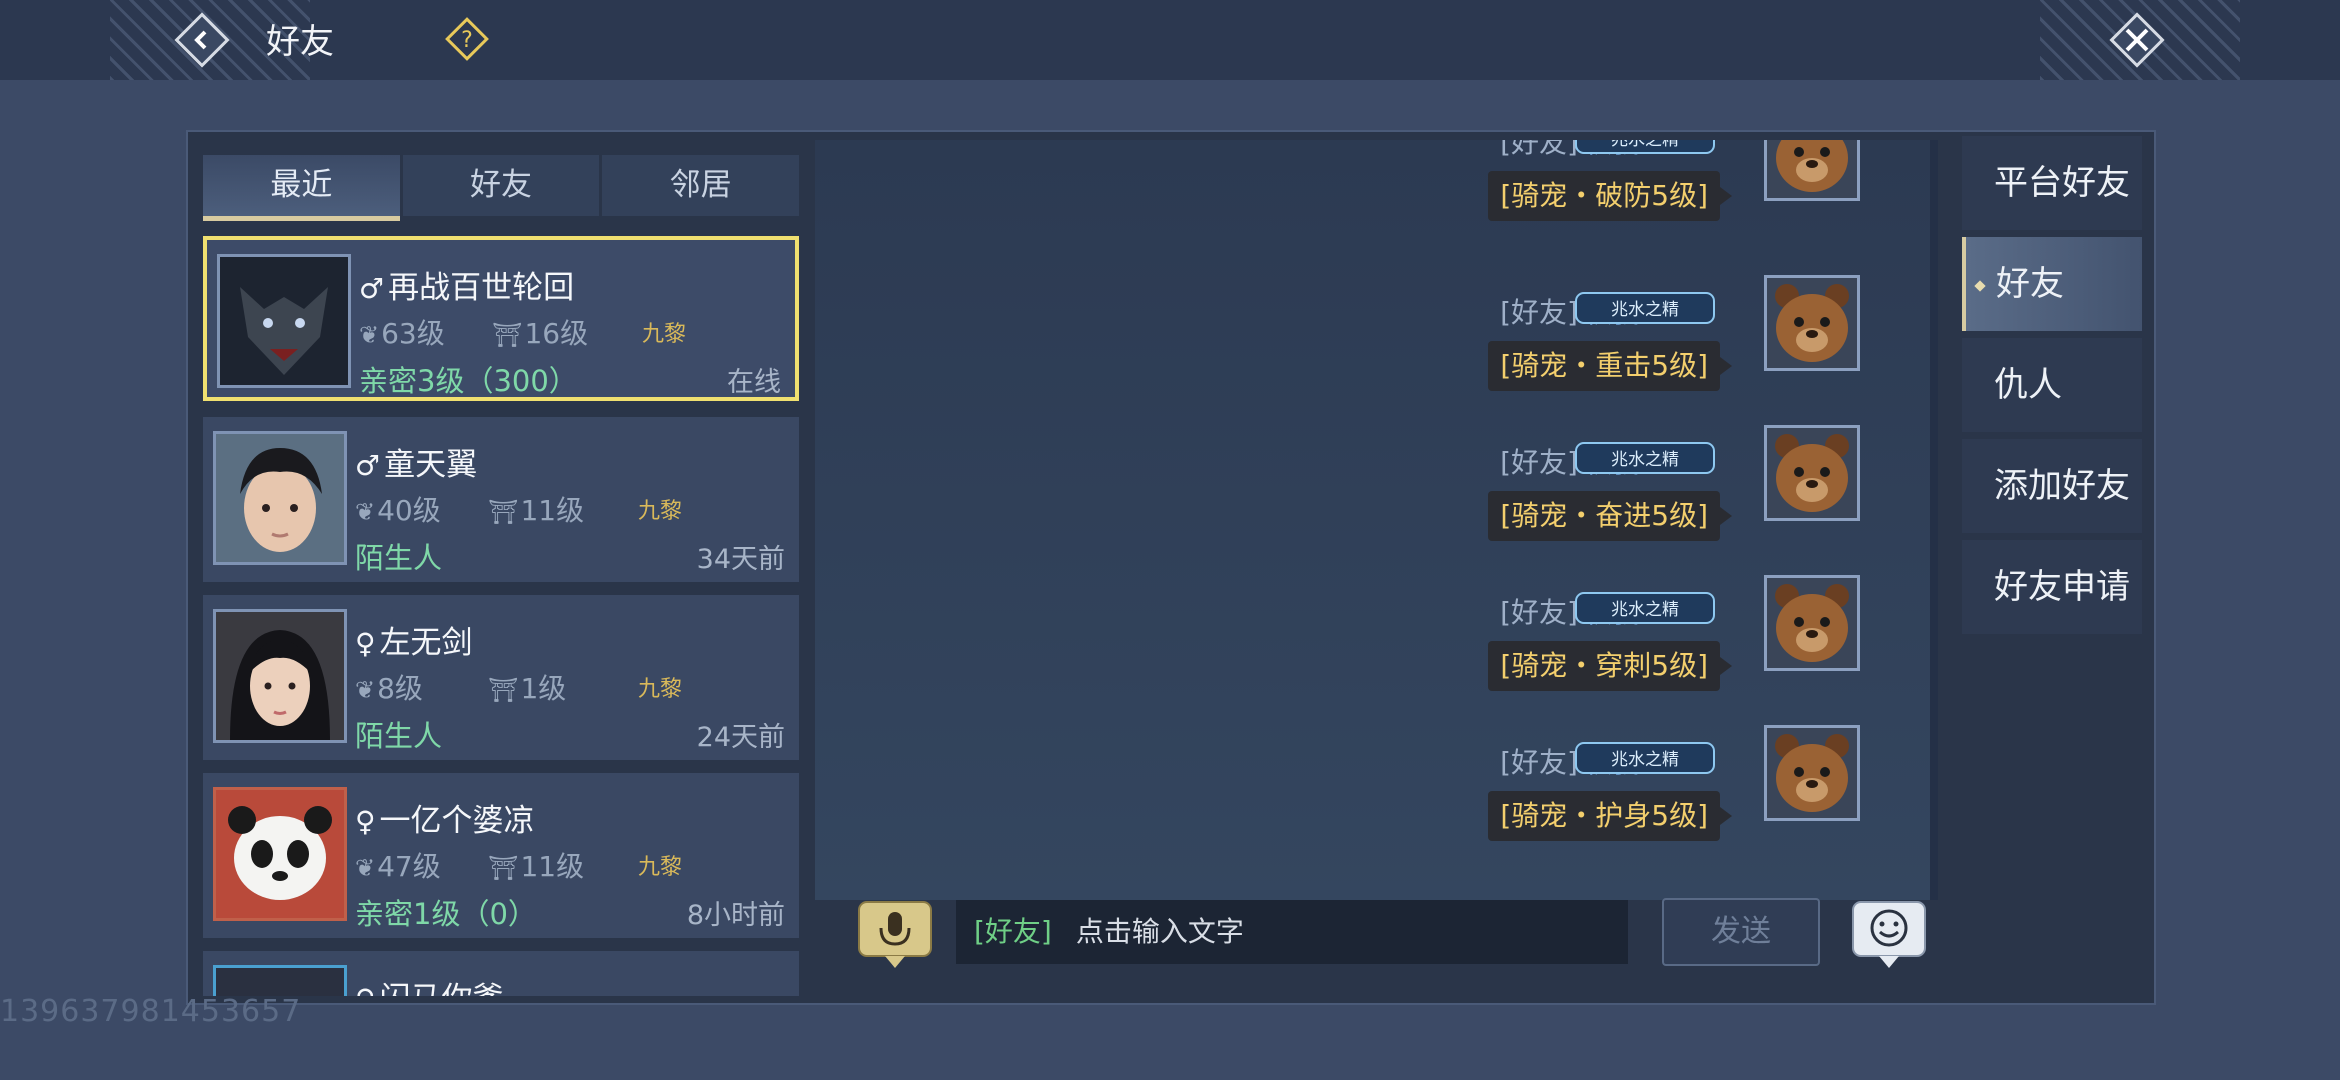 This screenshot has height=1080, width=2340. What do you see at coordinates (2052, 385) in the screenshot?
I see `menu-enemies: 仇人` at bounding box center [2052, 385].